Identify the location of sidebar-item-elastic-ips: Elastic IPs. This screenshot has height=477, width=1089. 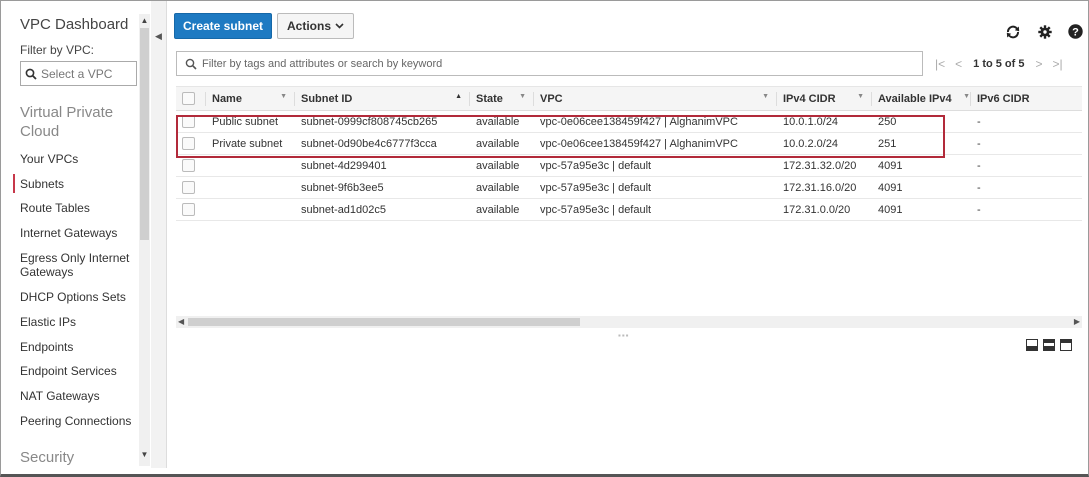
(77, 322).